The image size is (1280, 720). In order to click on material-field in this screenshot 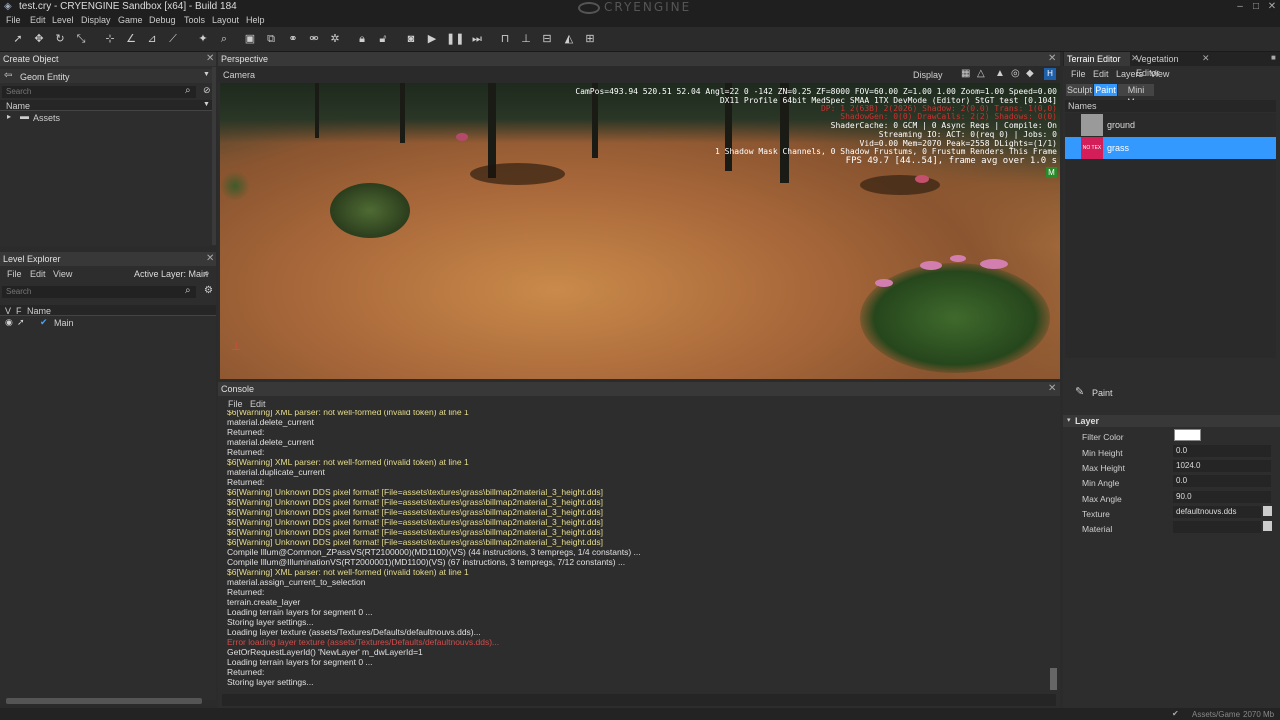, I will do `click(1217, 527)`.